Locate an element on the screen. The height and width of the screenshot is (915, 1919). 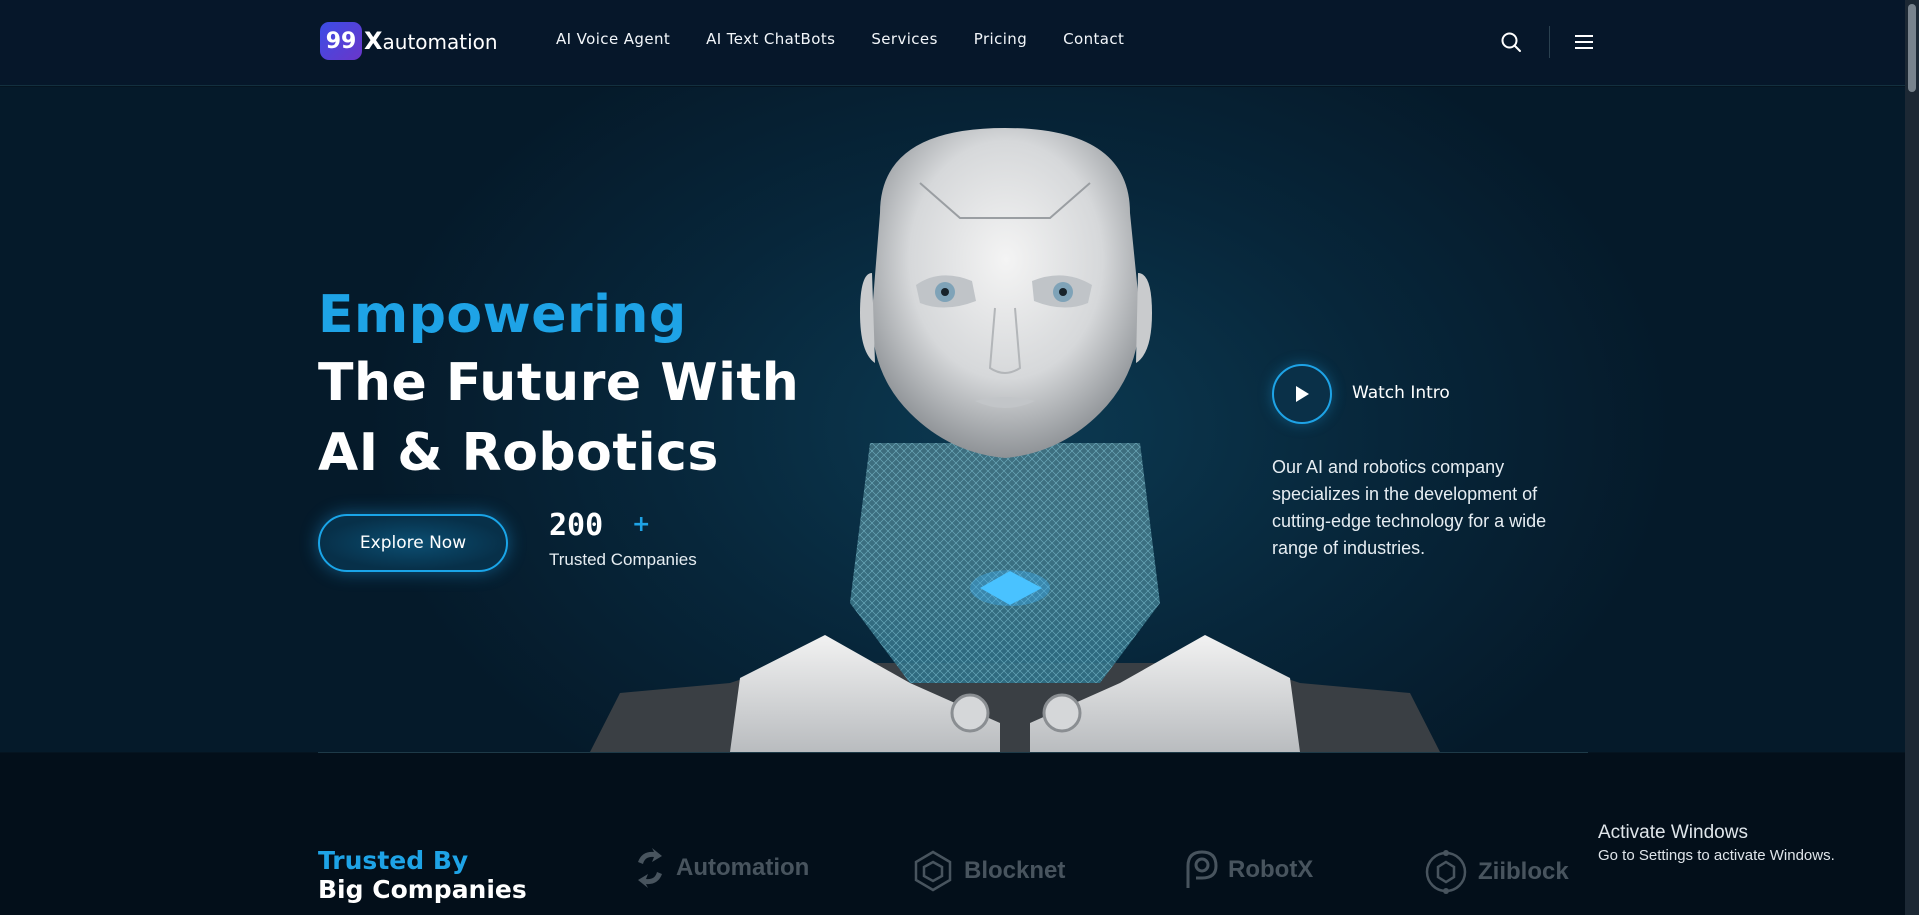
hero-heading-line3: AI & Robotics is located at coordinates (518, 453).